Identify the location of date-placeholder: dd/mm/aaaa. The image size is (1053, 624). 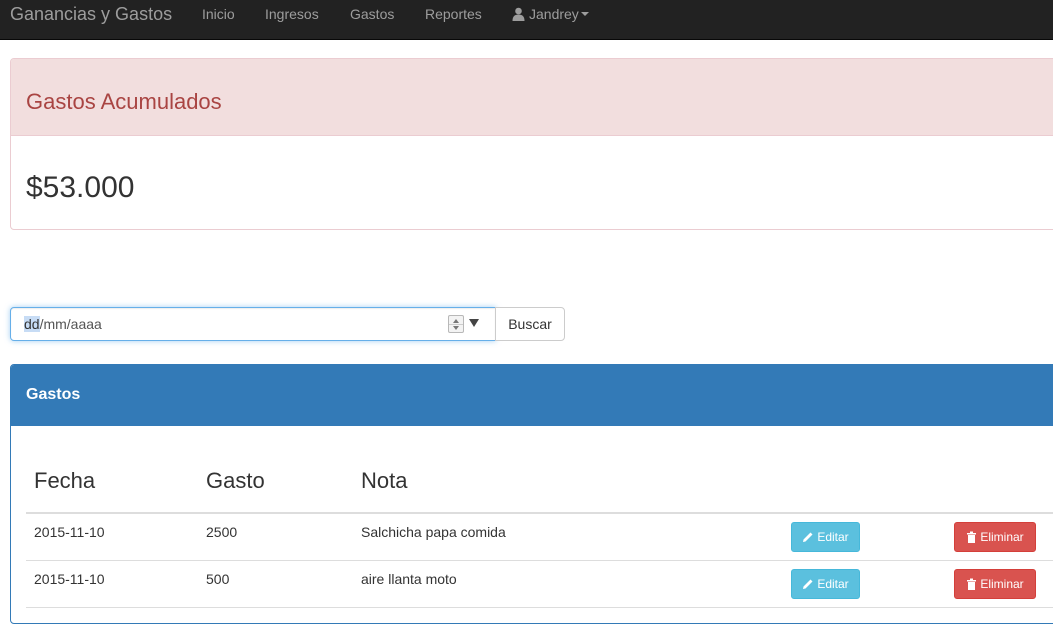
(63, 324).